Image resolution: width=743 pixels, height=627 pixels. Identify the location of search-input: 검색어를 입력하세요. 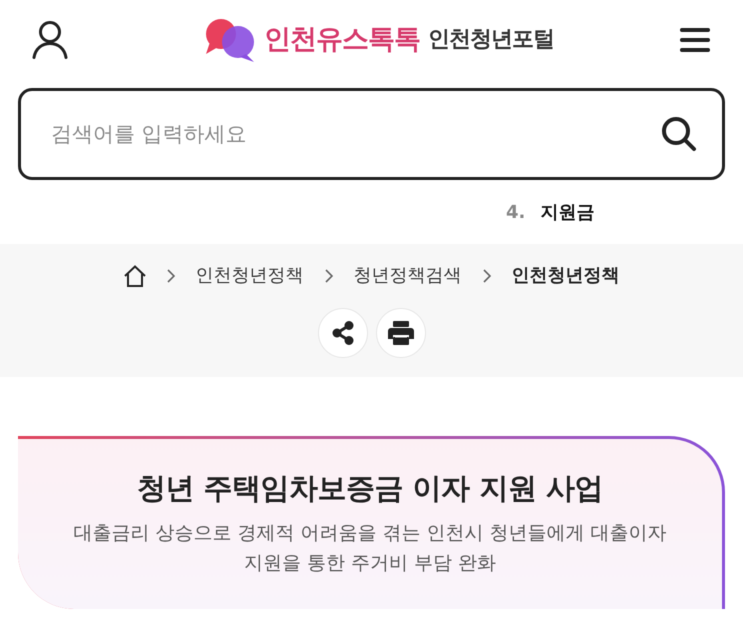
(371, 134).